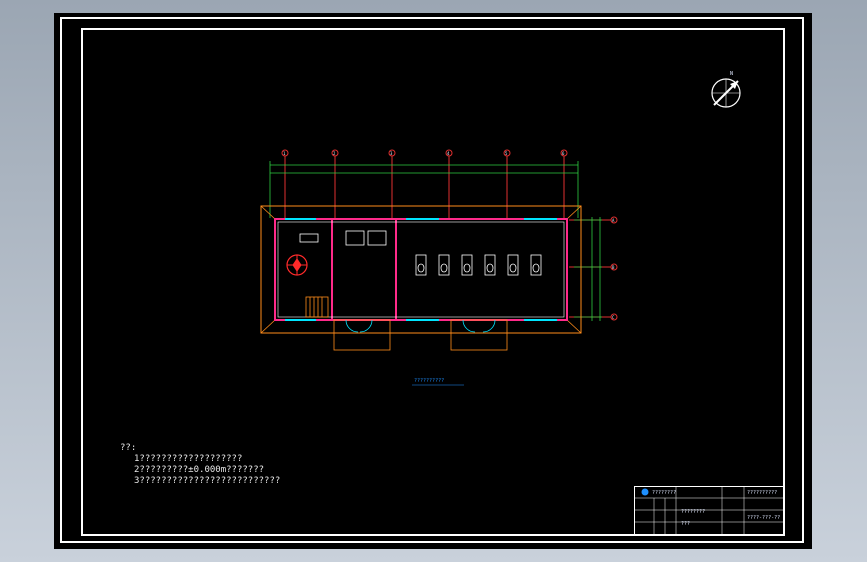  I want to click on svg-text: A, so click(613, 220).